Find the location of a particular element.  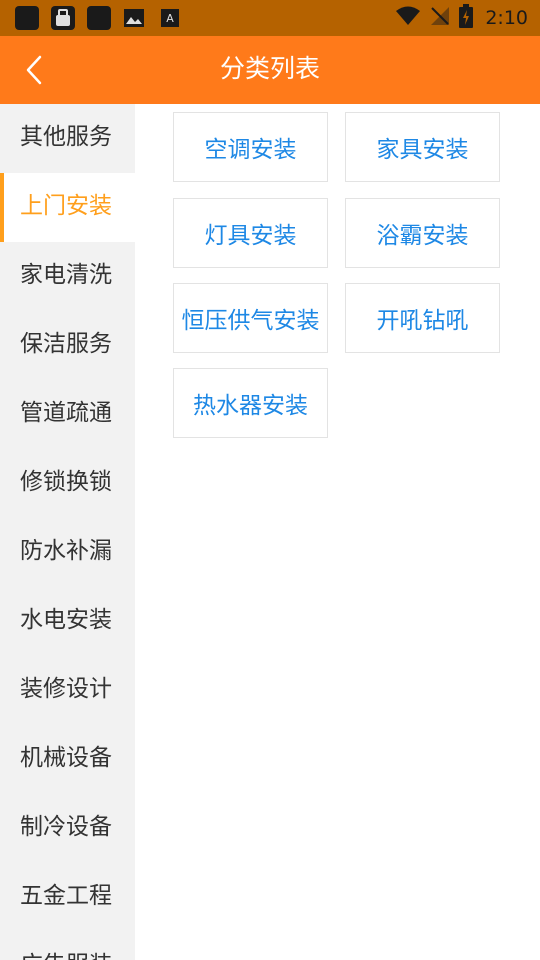

font-a-icon: A is located at coordinates (170, 20).